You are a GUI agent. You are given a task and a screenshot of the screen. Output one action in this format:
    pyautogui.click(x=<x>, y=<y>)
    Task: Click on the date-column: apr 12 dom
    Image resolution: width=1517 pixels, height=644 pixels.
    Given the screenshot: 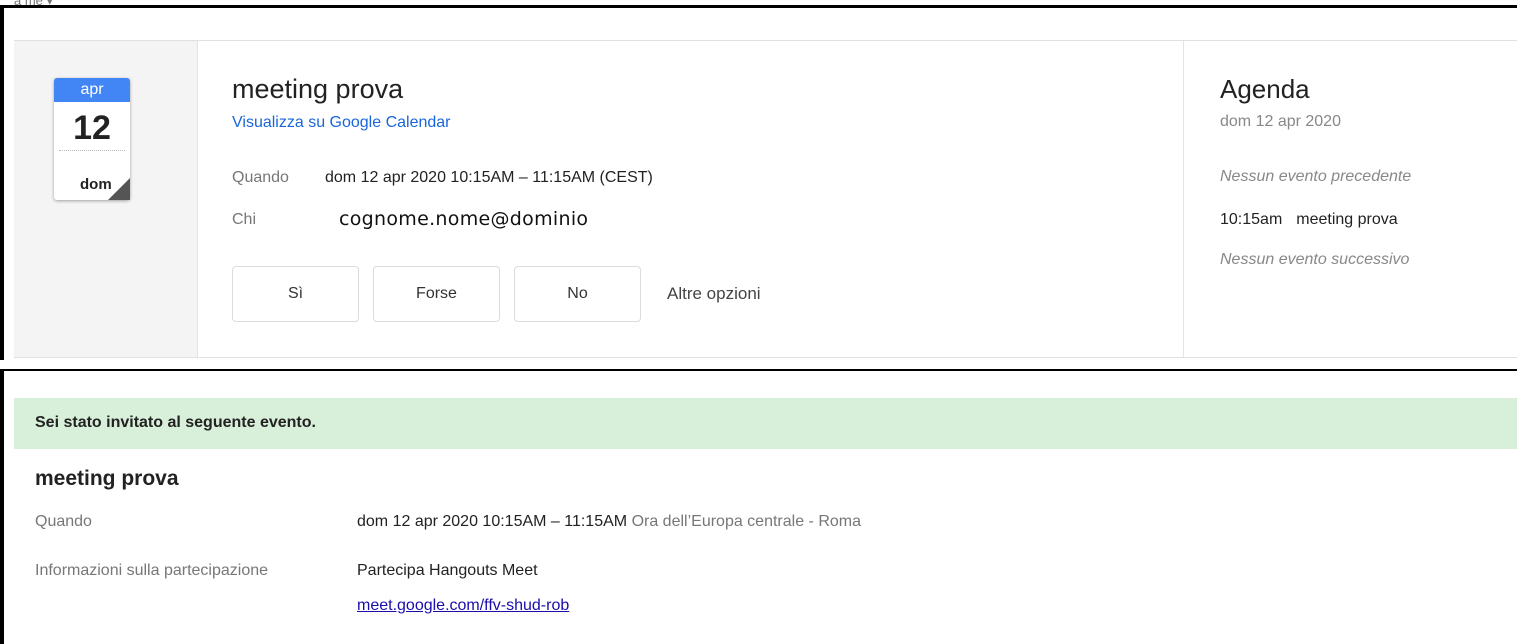 What is the action you would take?
    pyautogui.click(x=106, y=199)
    